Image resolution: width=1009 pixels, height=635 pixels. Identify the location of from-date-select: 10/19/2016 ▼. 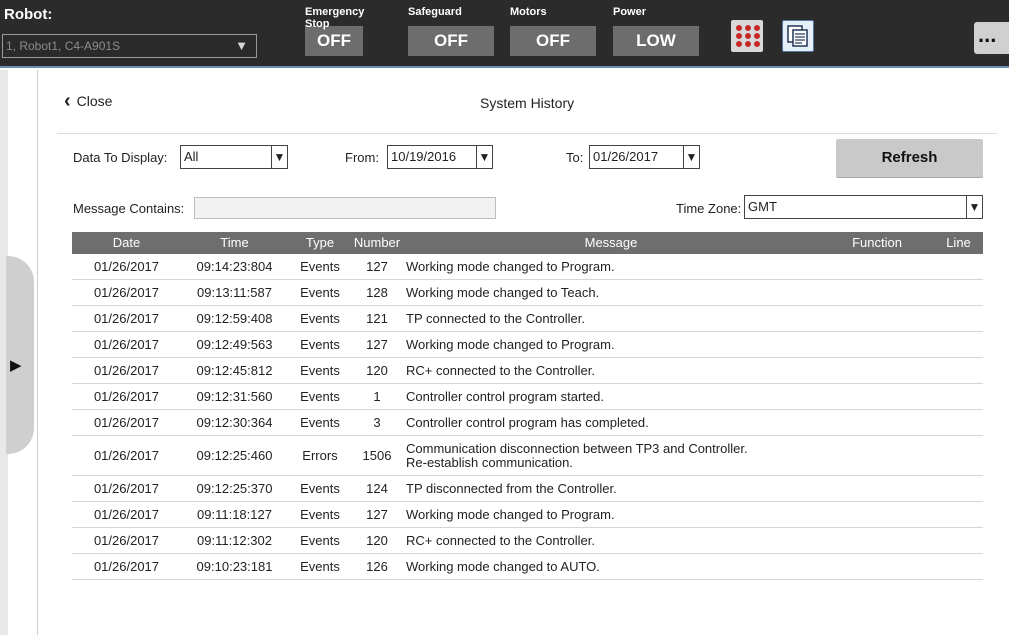
(440, 157).